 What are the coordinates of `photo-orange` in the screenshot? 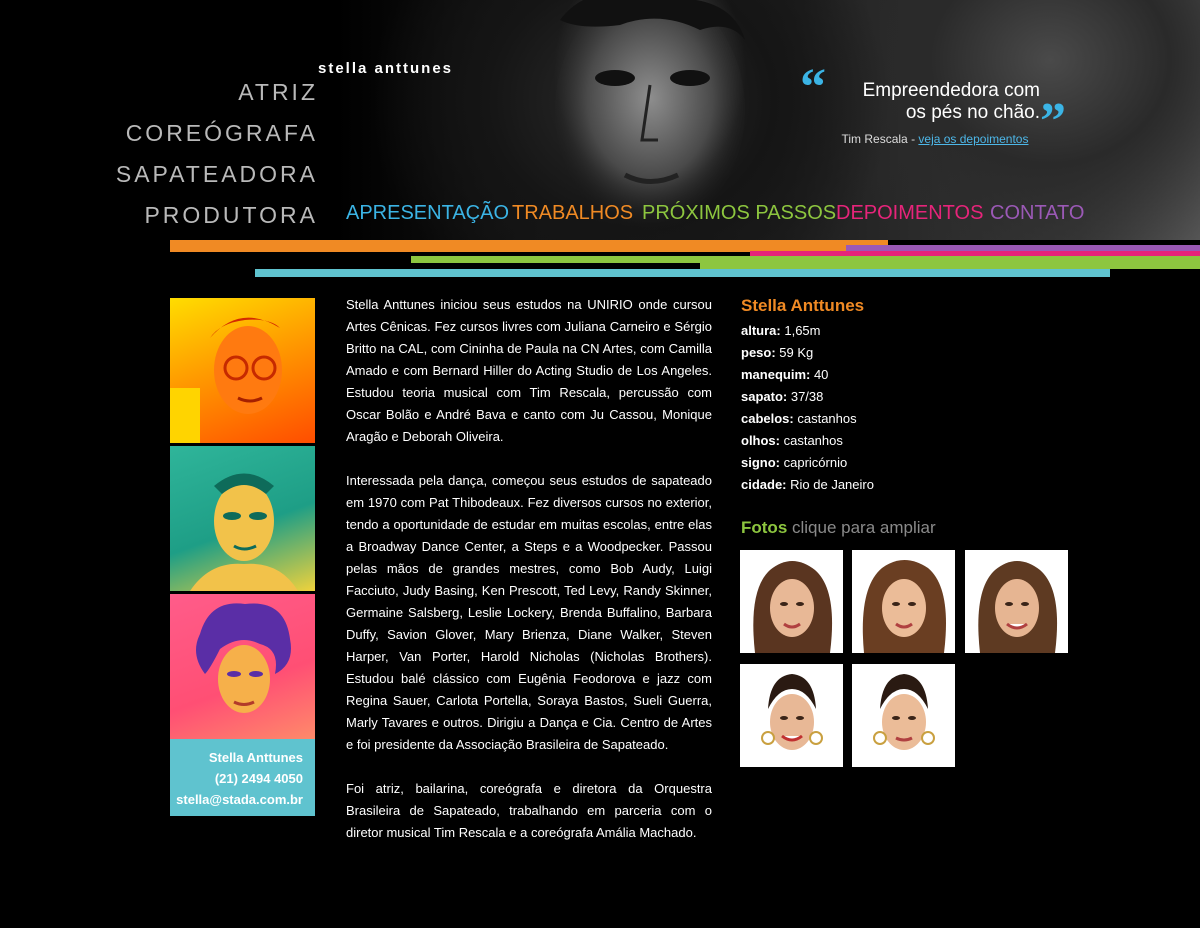 It's located at (242, 370).